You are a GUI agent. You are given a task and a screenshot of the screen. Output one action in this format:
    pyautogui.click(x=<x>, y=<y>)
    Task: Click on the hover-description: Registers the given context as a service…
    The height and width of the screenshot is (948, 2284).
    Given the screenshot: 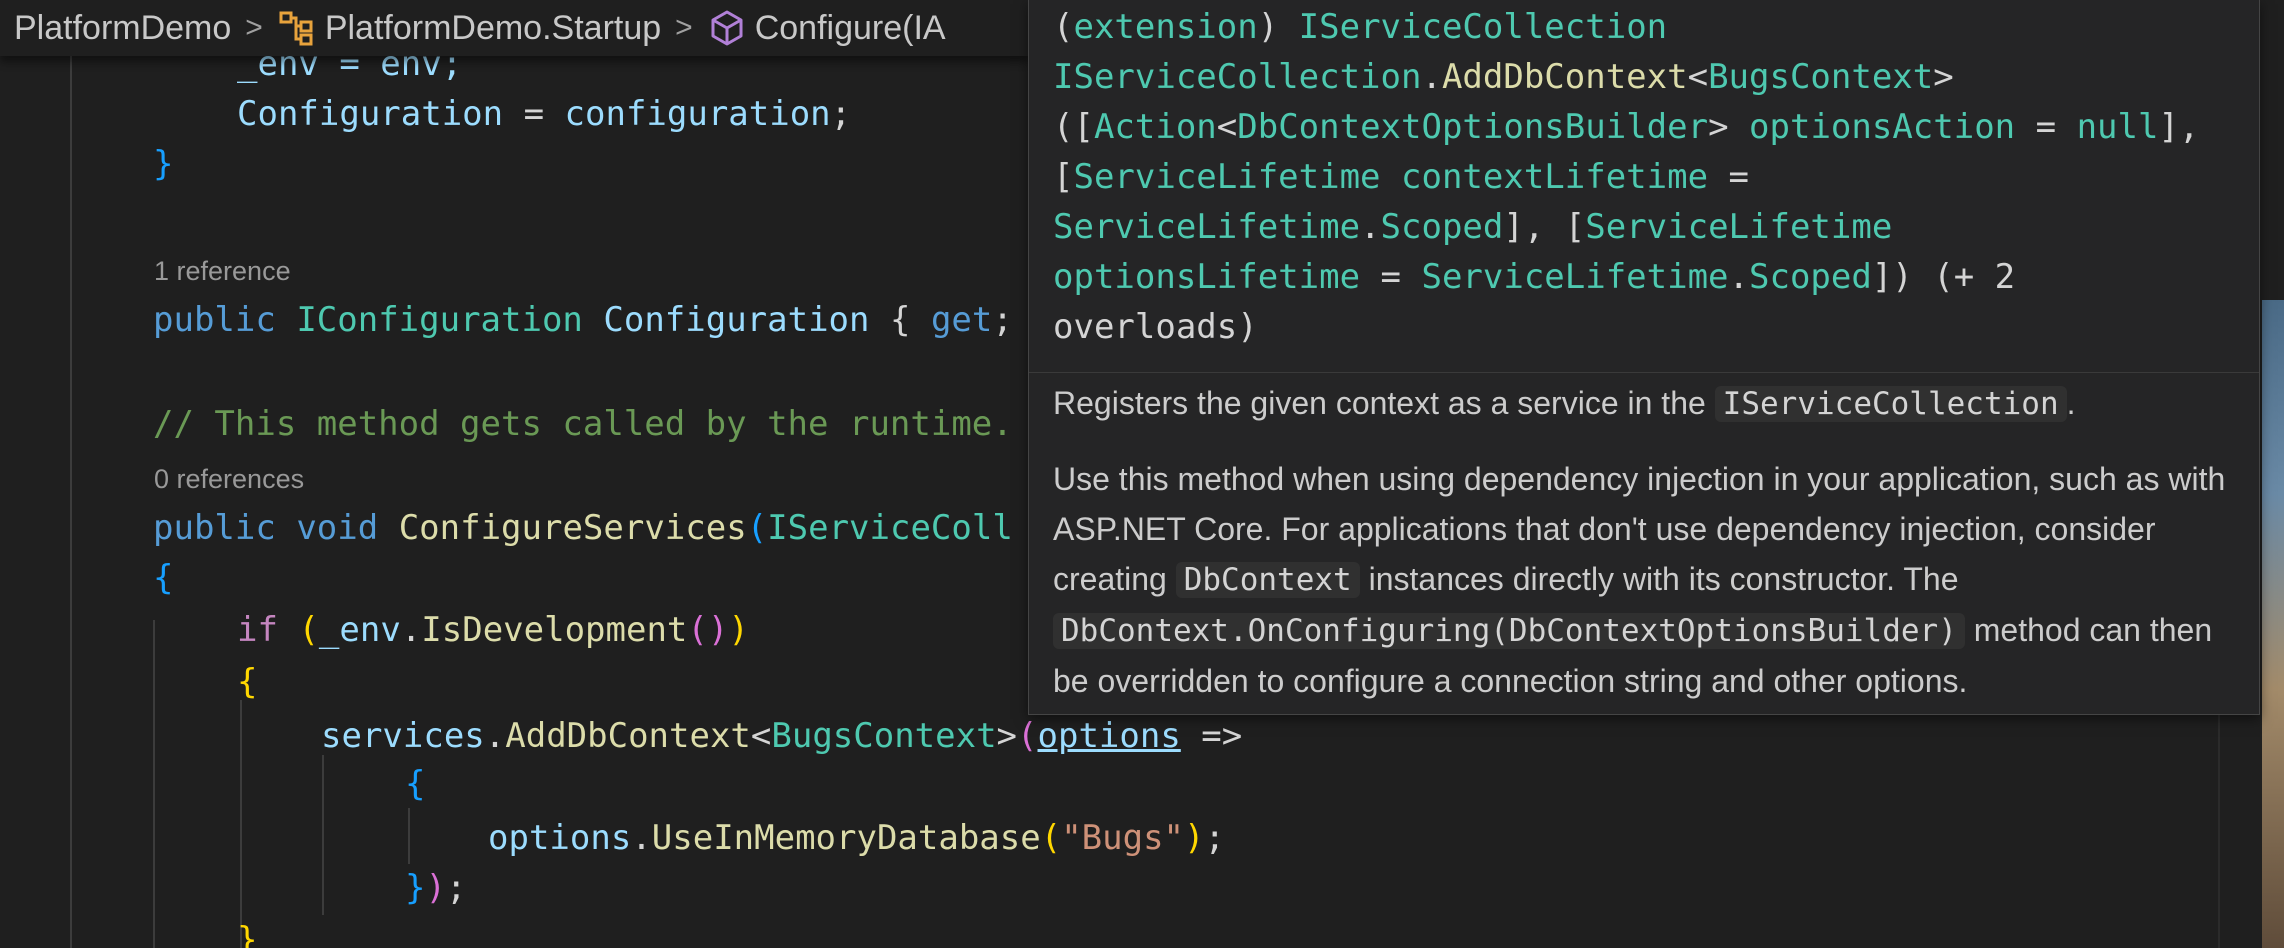 What is the action you would take?
    pyautogui.click(x=1648, y=403)
    